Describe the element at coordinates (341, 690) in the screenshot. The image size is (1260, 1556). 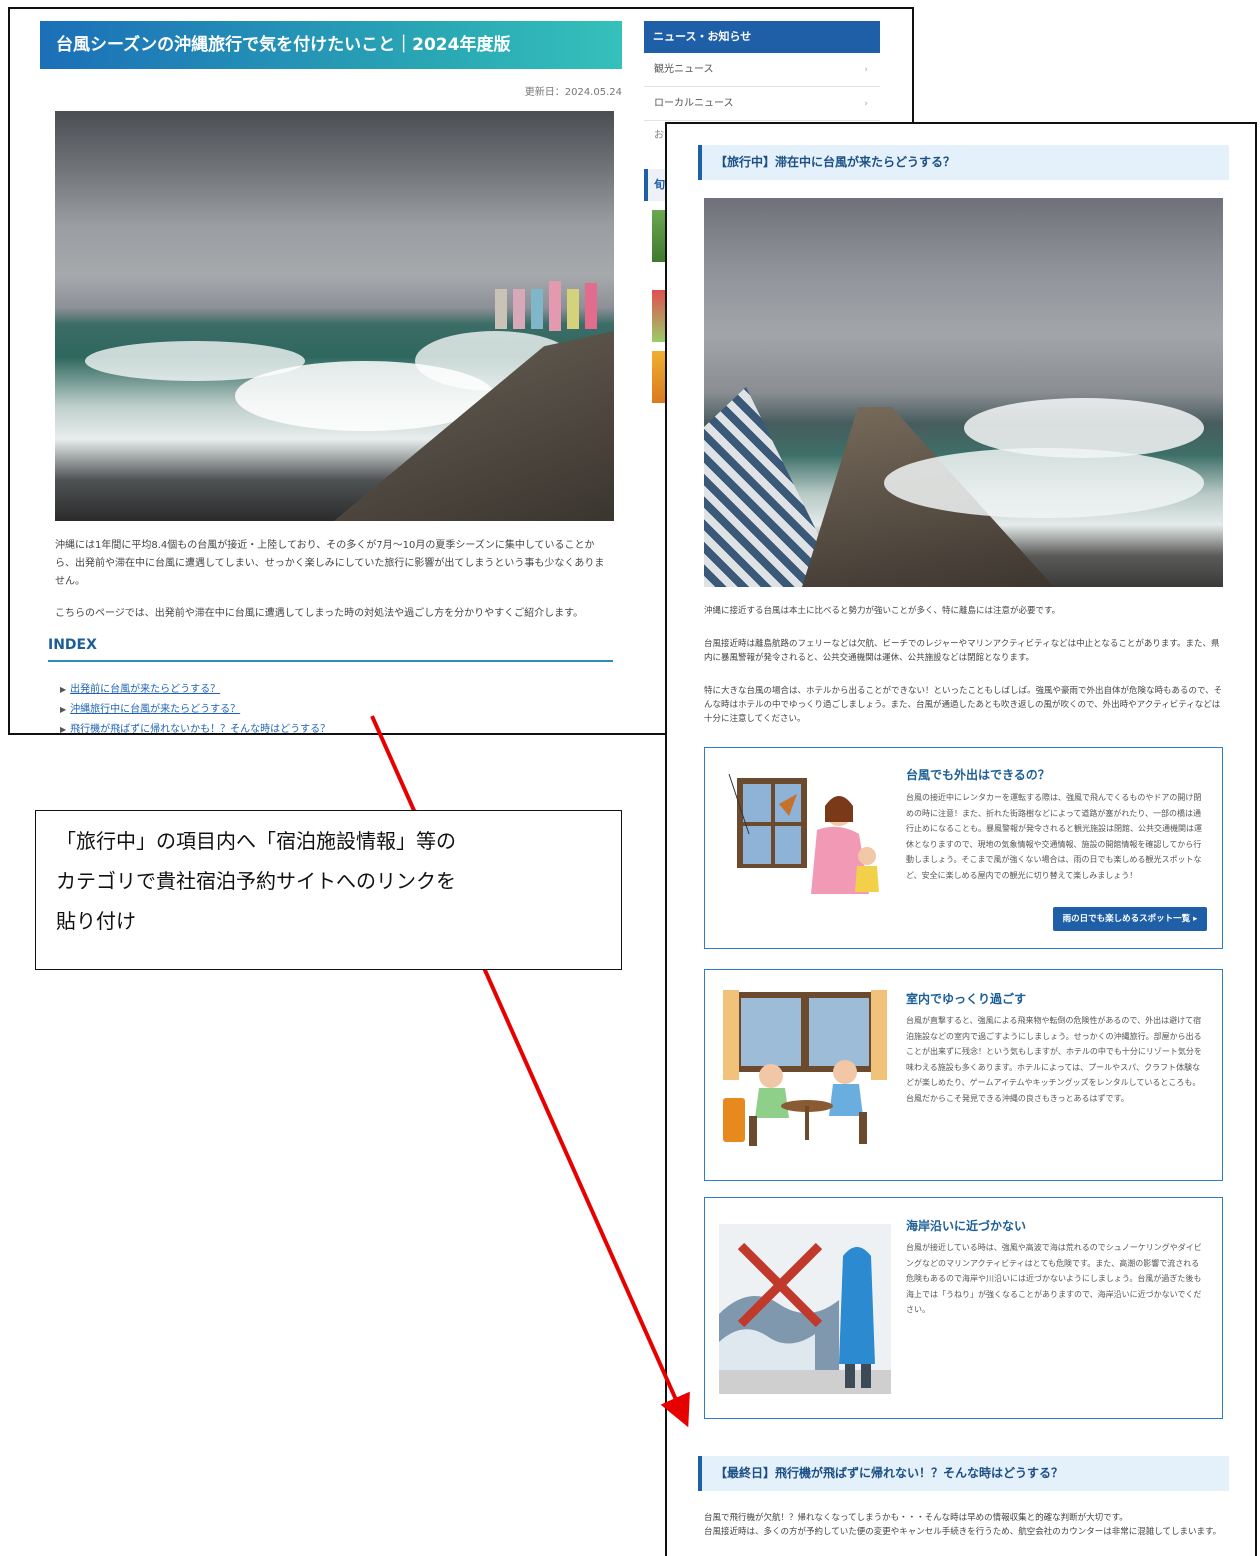
I see `index-link: ▶ 出発前に台風が来たらどうする？` at that location.